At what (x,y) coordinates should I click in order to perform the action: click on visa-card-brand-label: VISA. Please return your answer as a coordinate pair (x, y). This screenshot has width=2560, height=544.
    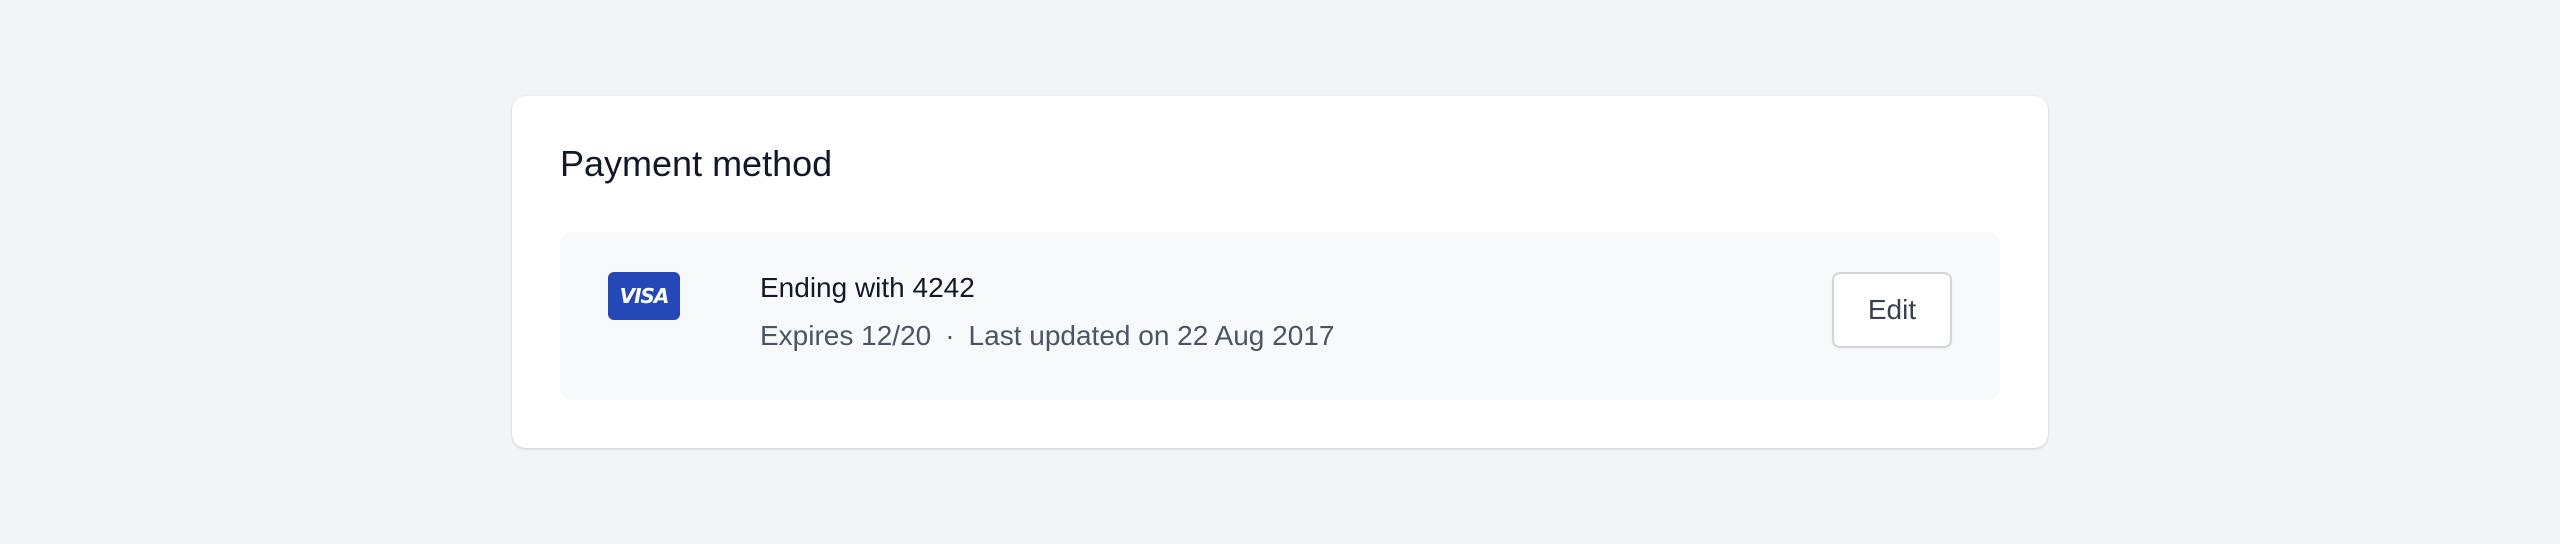
    Looking at the image, I should click on (644, 296).